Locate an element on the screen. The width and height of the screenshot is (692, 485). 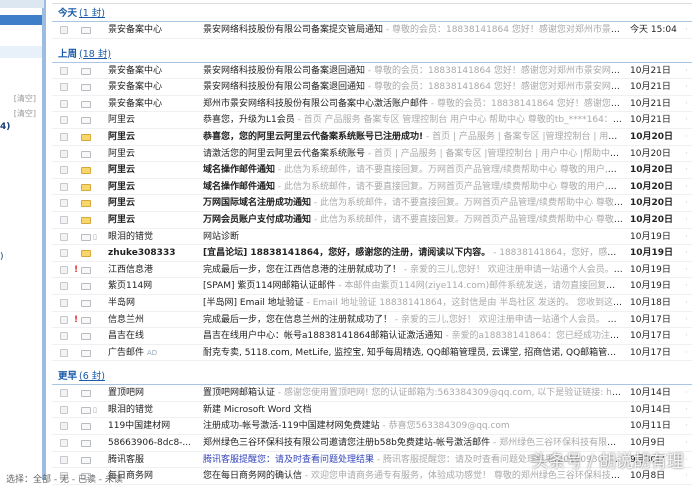
group-count-link: (1 封) is located at coordinates (92, 13).